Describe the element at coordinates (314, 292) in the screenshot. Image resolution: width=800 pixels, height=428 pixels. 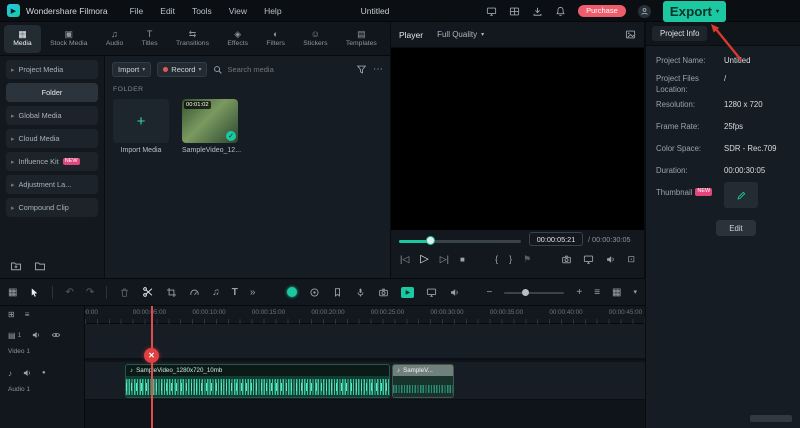
I see `screen-record-icon` at that location.